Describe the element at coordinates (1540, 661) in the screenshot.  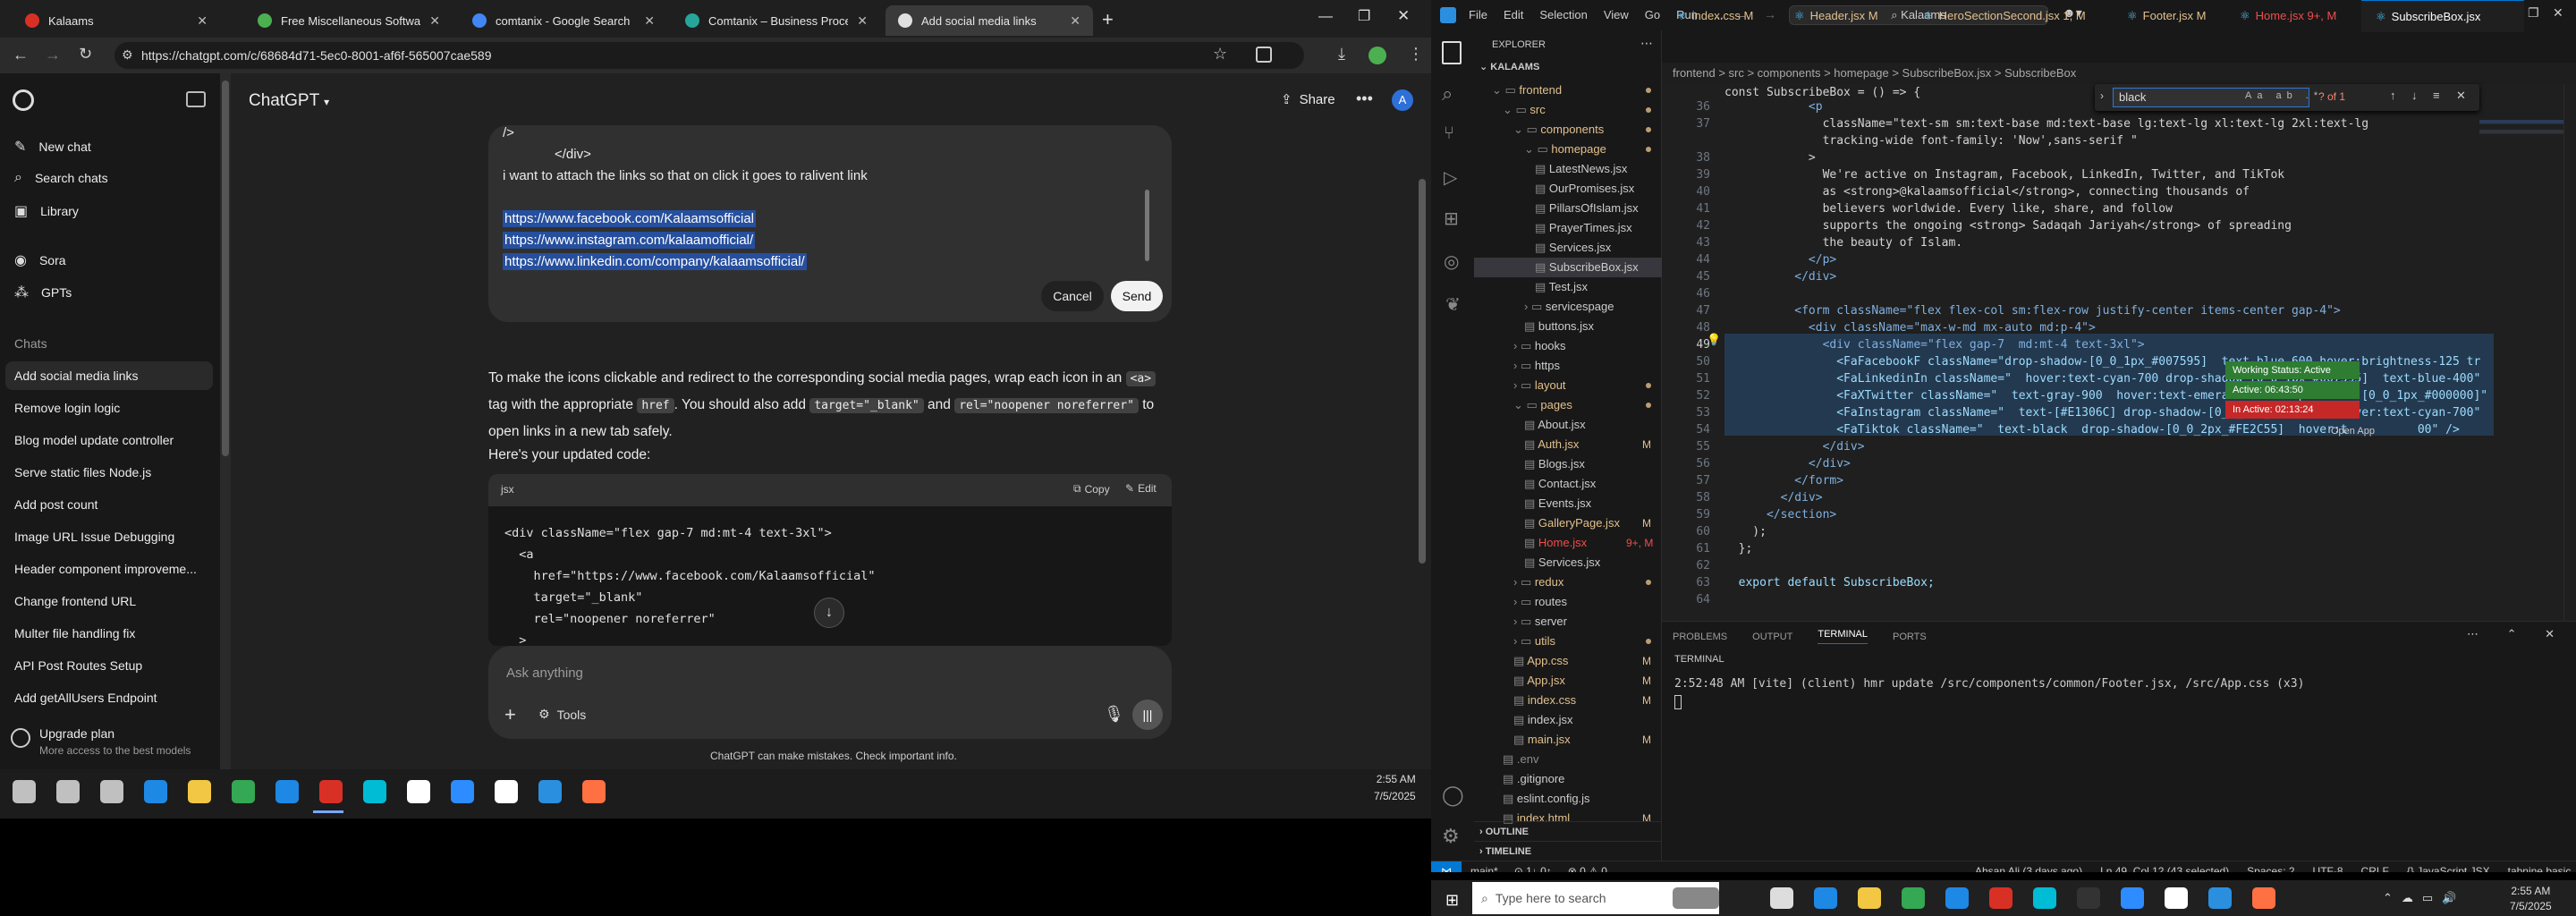
I see `tree-file-item: ▤ App.css` at that location.